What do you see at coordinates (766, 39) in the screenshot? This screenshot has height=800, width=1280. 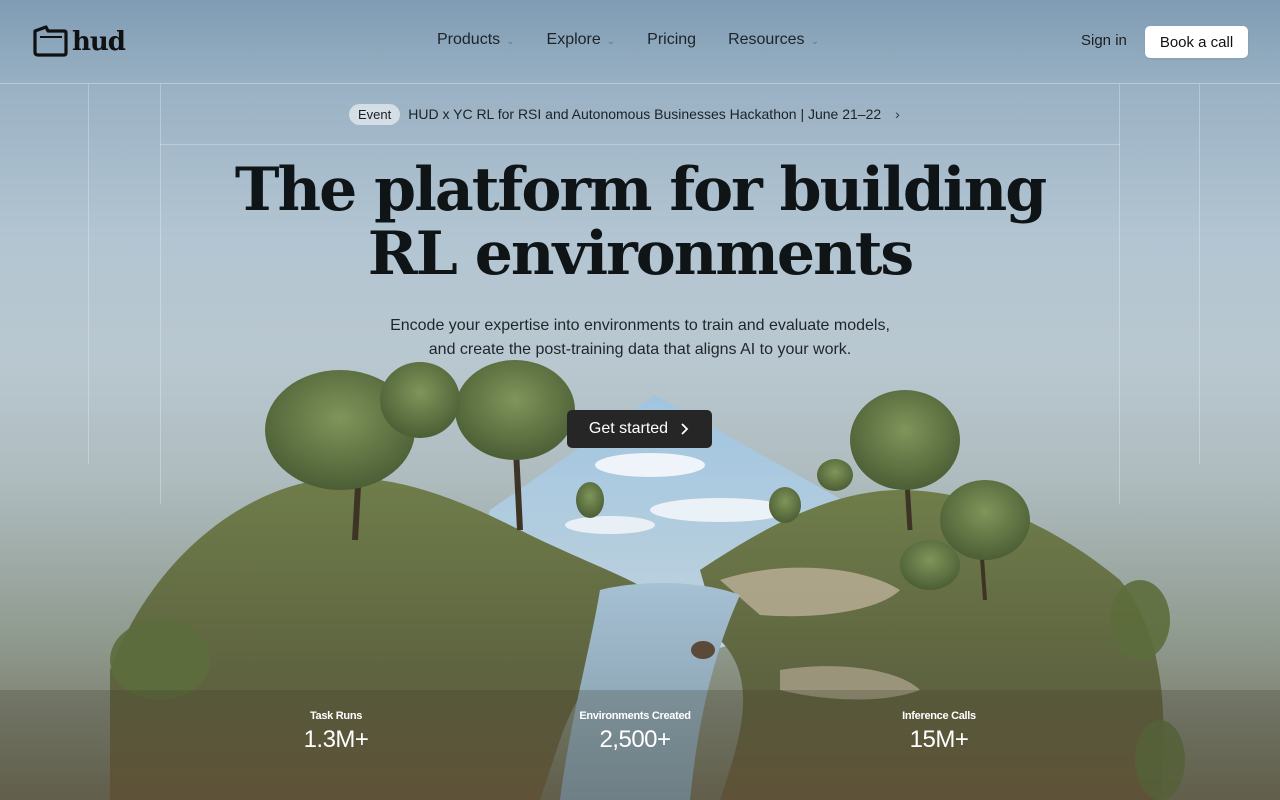 I see `nav-item-label: Resources` at bounding box center [766, 39].